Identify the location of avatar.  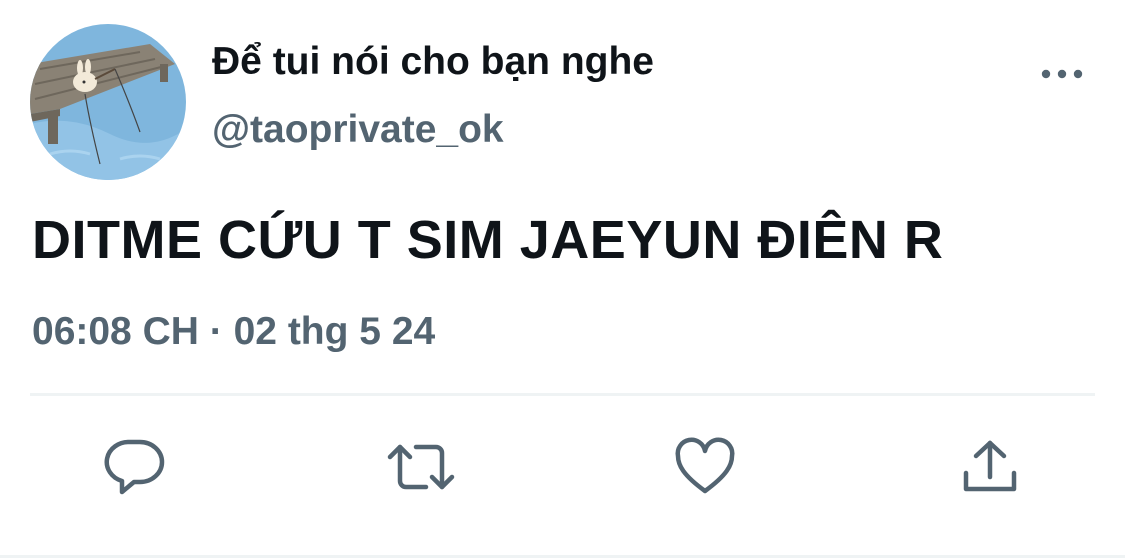
(108, 102).